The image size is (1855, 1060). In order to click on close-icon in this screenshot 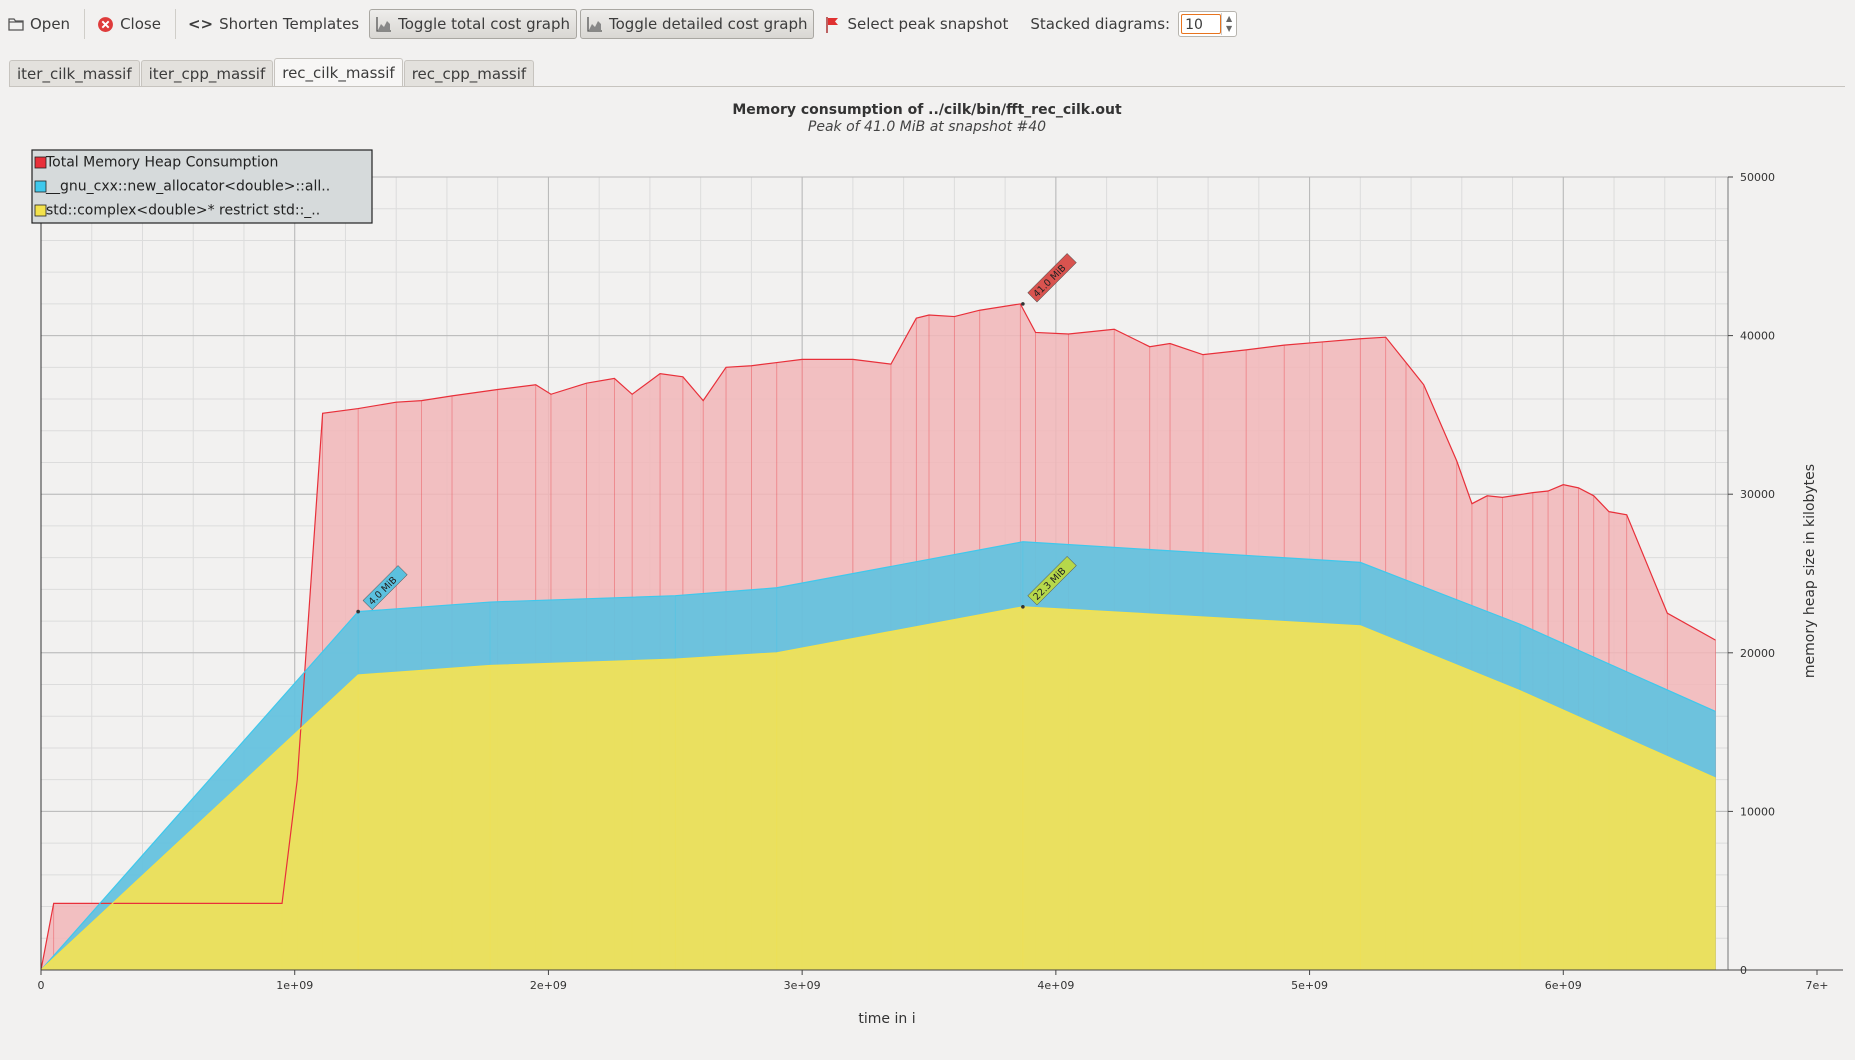, I will do `click(105, 24)`.